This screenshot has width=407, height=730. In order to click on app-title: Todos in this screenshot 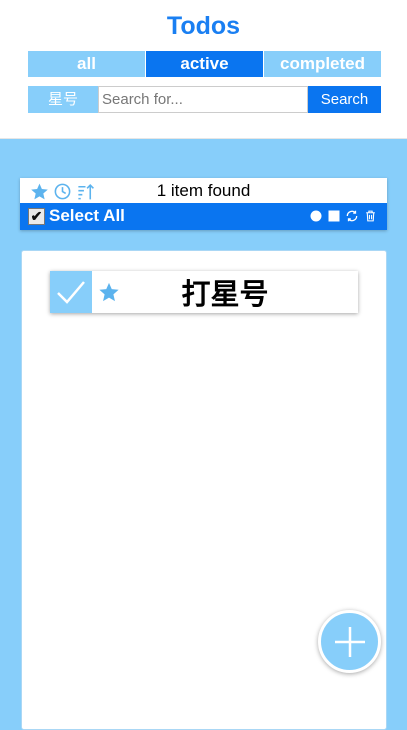, I will do `click(203, 26)`.